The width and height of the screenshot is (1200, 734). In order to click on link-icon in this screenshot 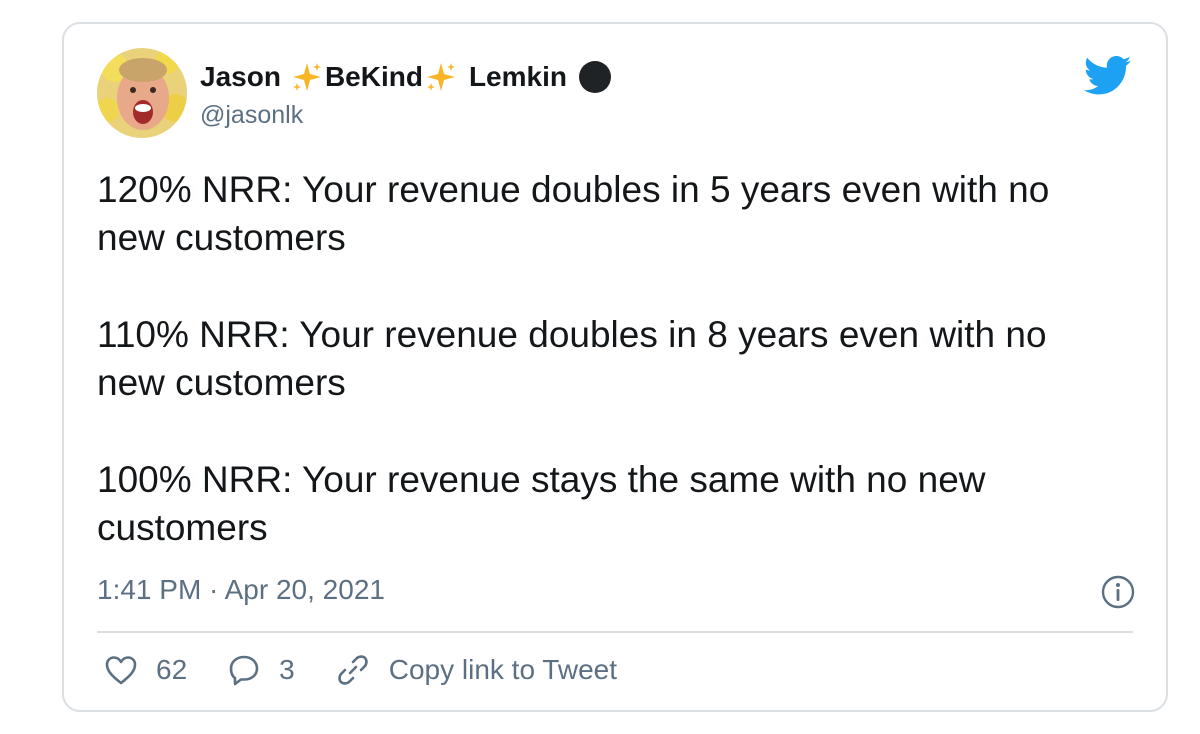, I will do `click(352, 670)`.